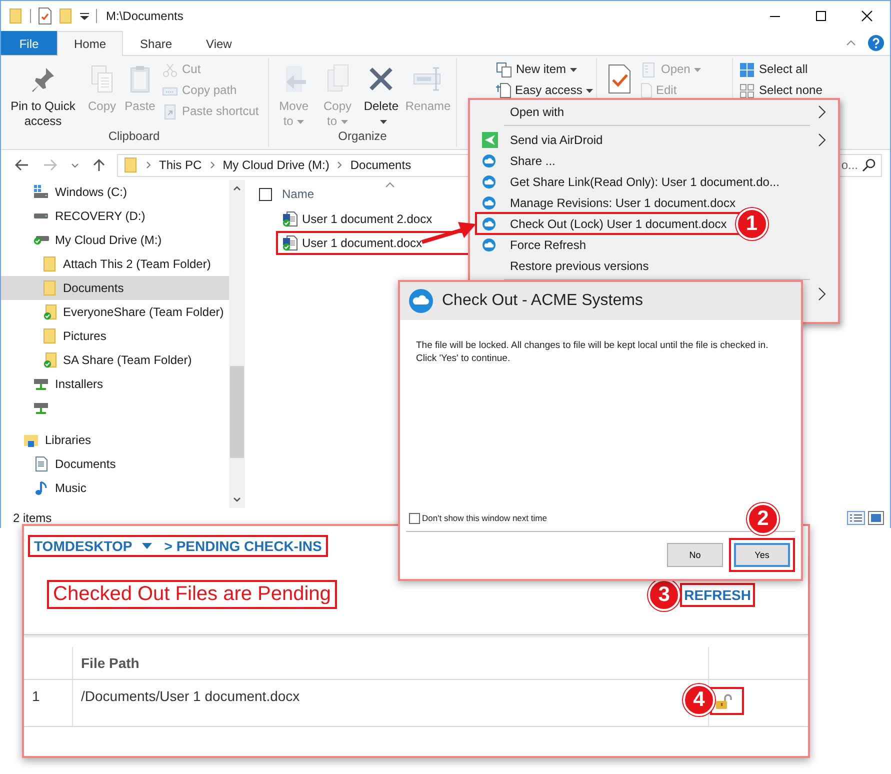  What do you see at coordinates (243, 546) in the screenshot?
I see `breadcrumb-item: > PENDING CHECK-INS` at bounding box center [243, 546].